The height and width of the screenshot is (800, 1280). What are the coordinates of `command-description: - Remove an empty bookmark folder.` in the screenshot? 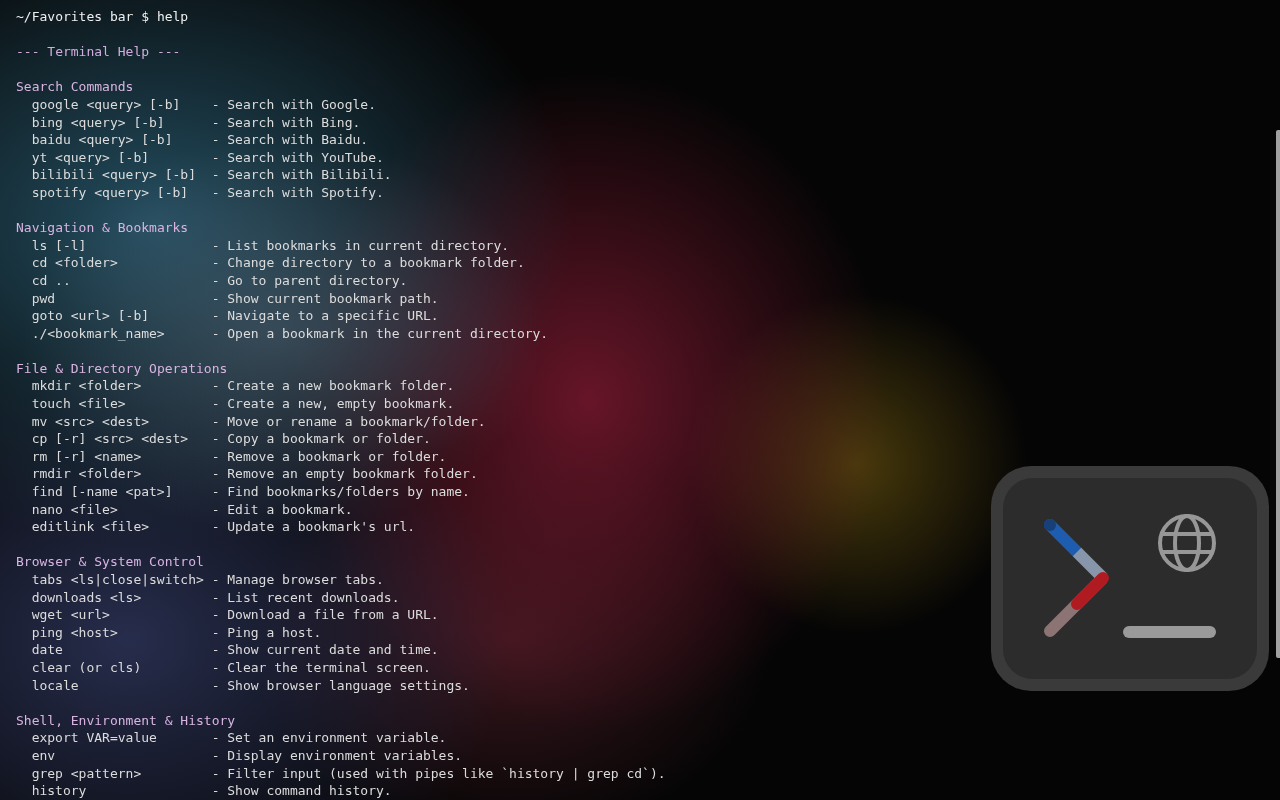 It's located at (344, 474).